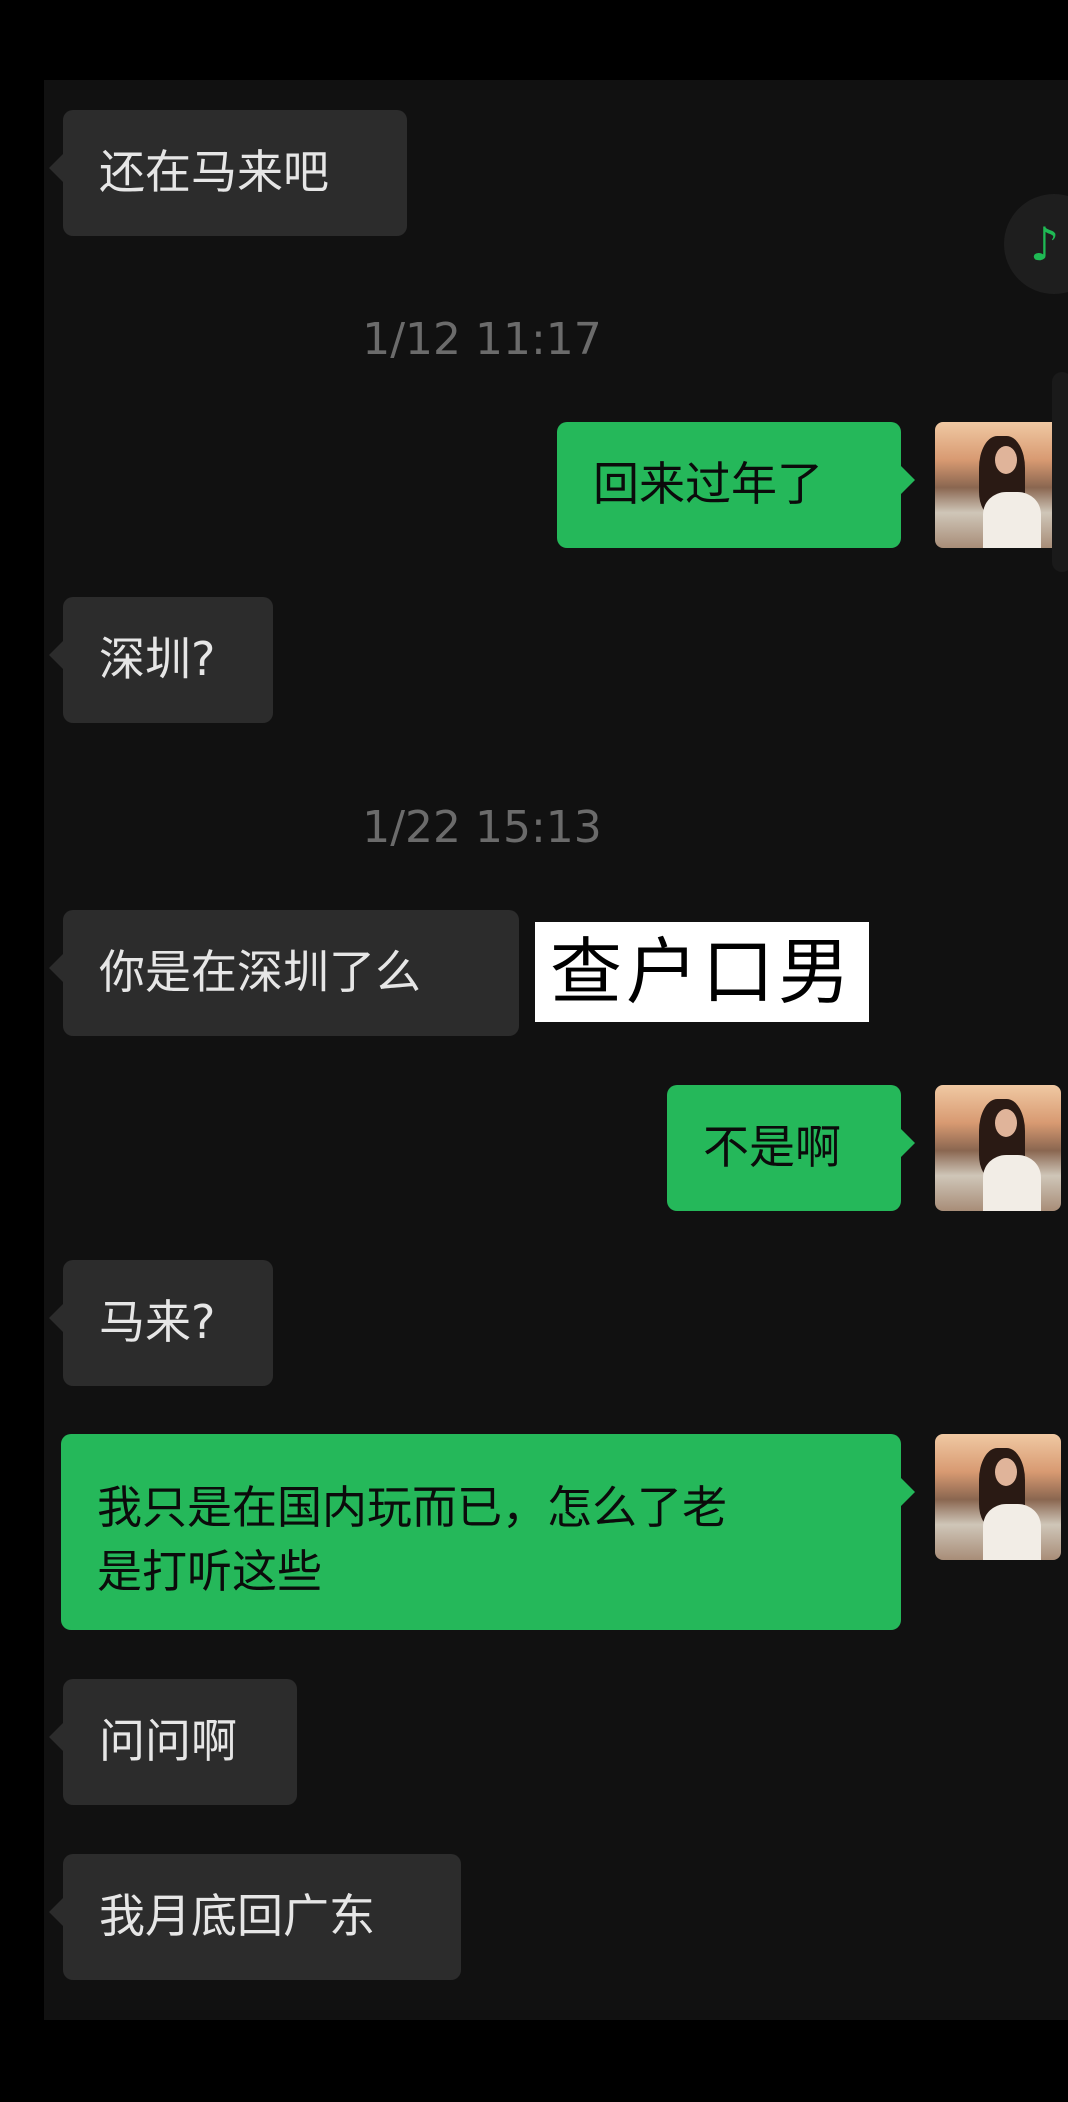 The height and width of the screenshot is (2102, 1068). I want to click on incoming-message: 深圳?, so click(161, 660).